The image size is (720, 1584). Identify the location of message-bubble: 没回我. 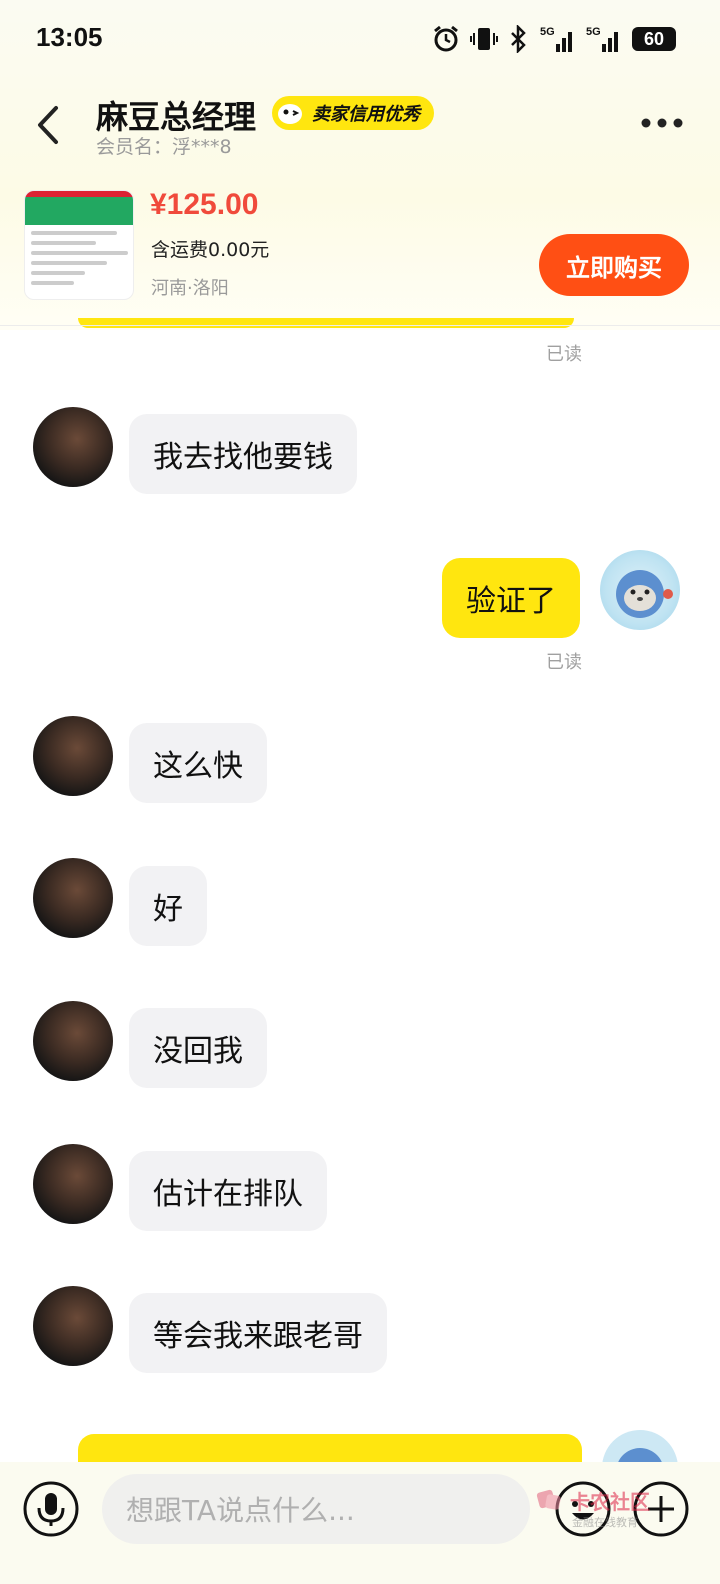
(198, 1048).